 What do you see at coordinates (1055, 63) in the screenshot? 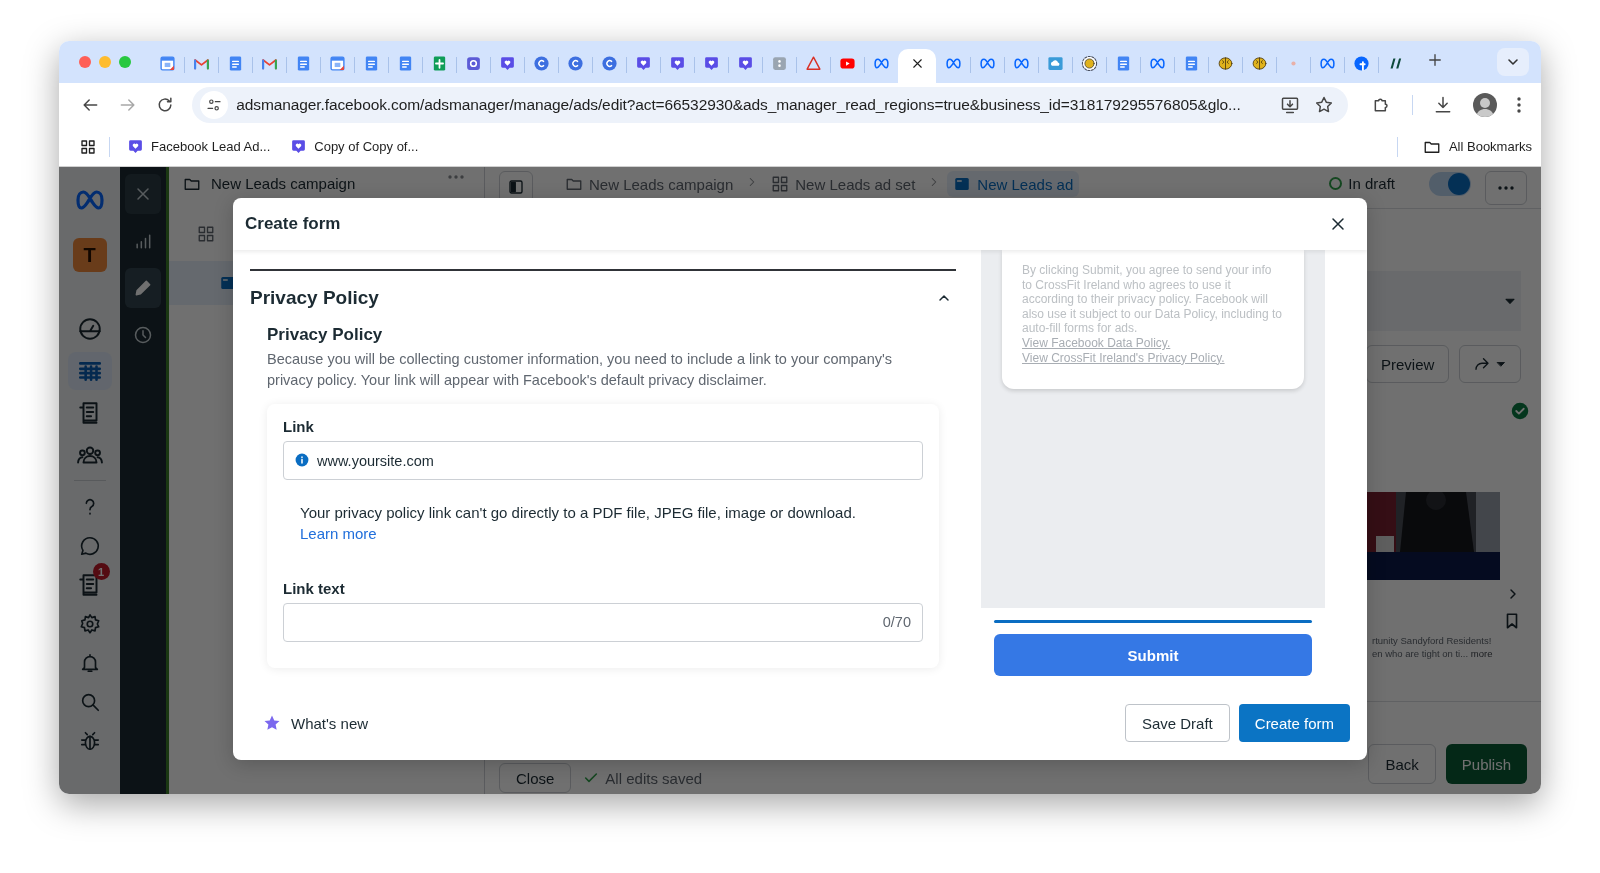
I see `cloud-icon` at bounding box center [1055, 63].